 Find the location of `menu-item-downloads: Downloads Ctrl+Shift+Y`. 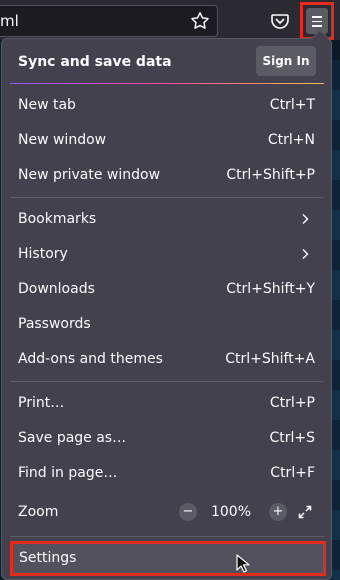

menu-item-downloads: Downloads Ctrl+Shift+Y is located at coordinates (166, 289).